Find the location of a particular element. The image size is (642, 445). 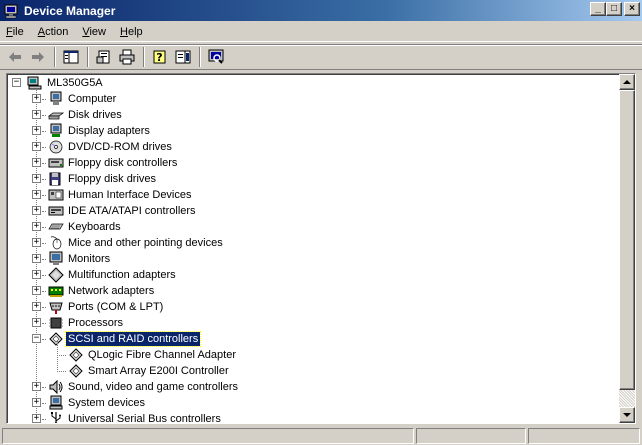

disk-drive-icon is located at coordinates (56, 115).